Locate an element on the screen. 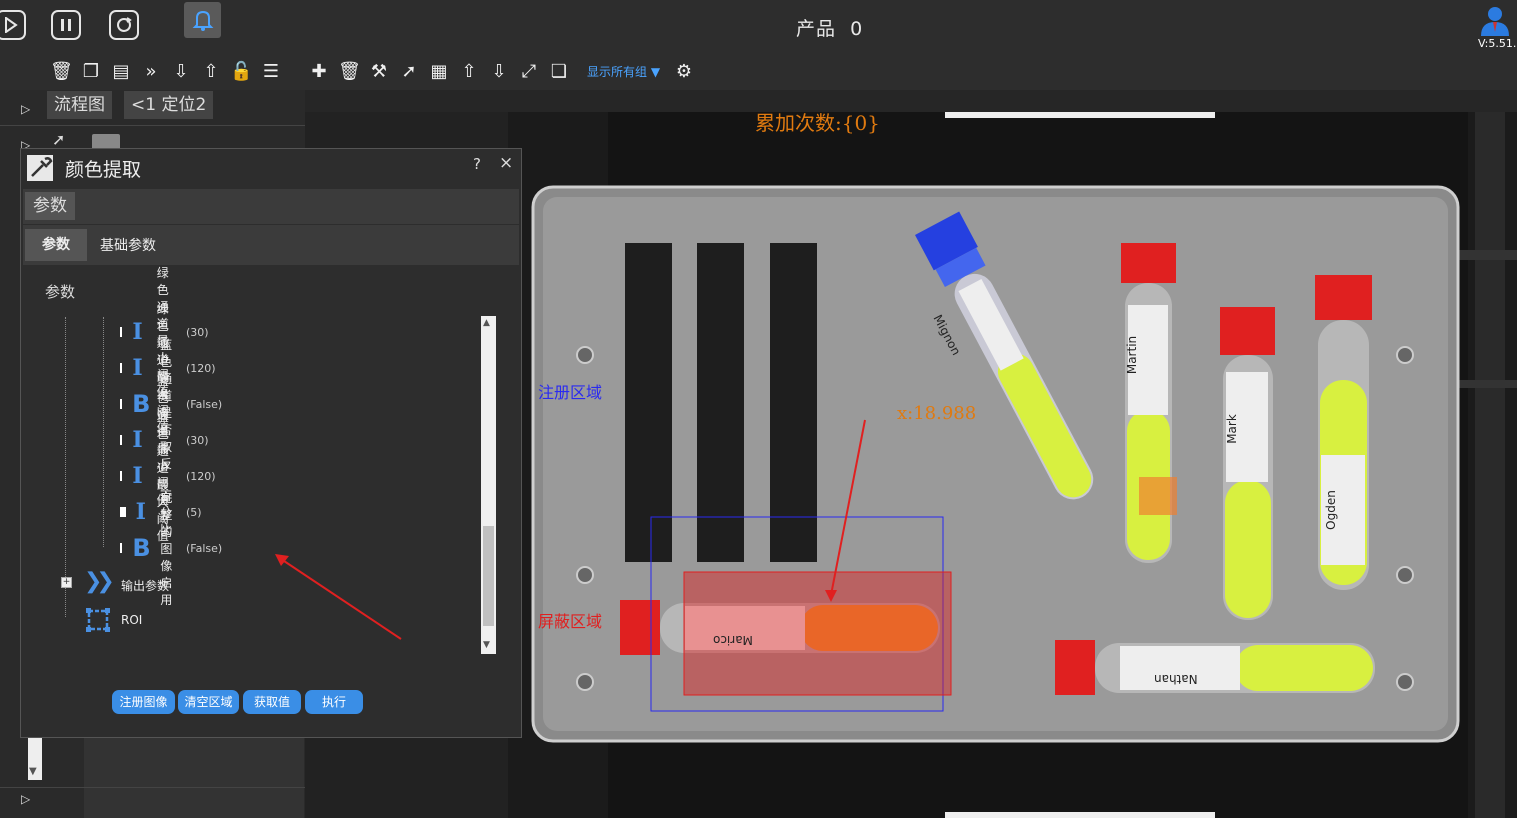  scroll-up-icon: ▲ is located at coordinates (486, 323).